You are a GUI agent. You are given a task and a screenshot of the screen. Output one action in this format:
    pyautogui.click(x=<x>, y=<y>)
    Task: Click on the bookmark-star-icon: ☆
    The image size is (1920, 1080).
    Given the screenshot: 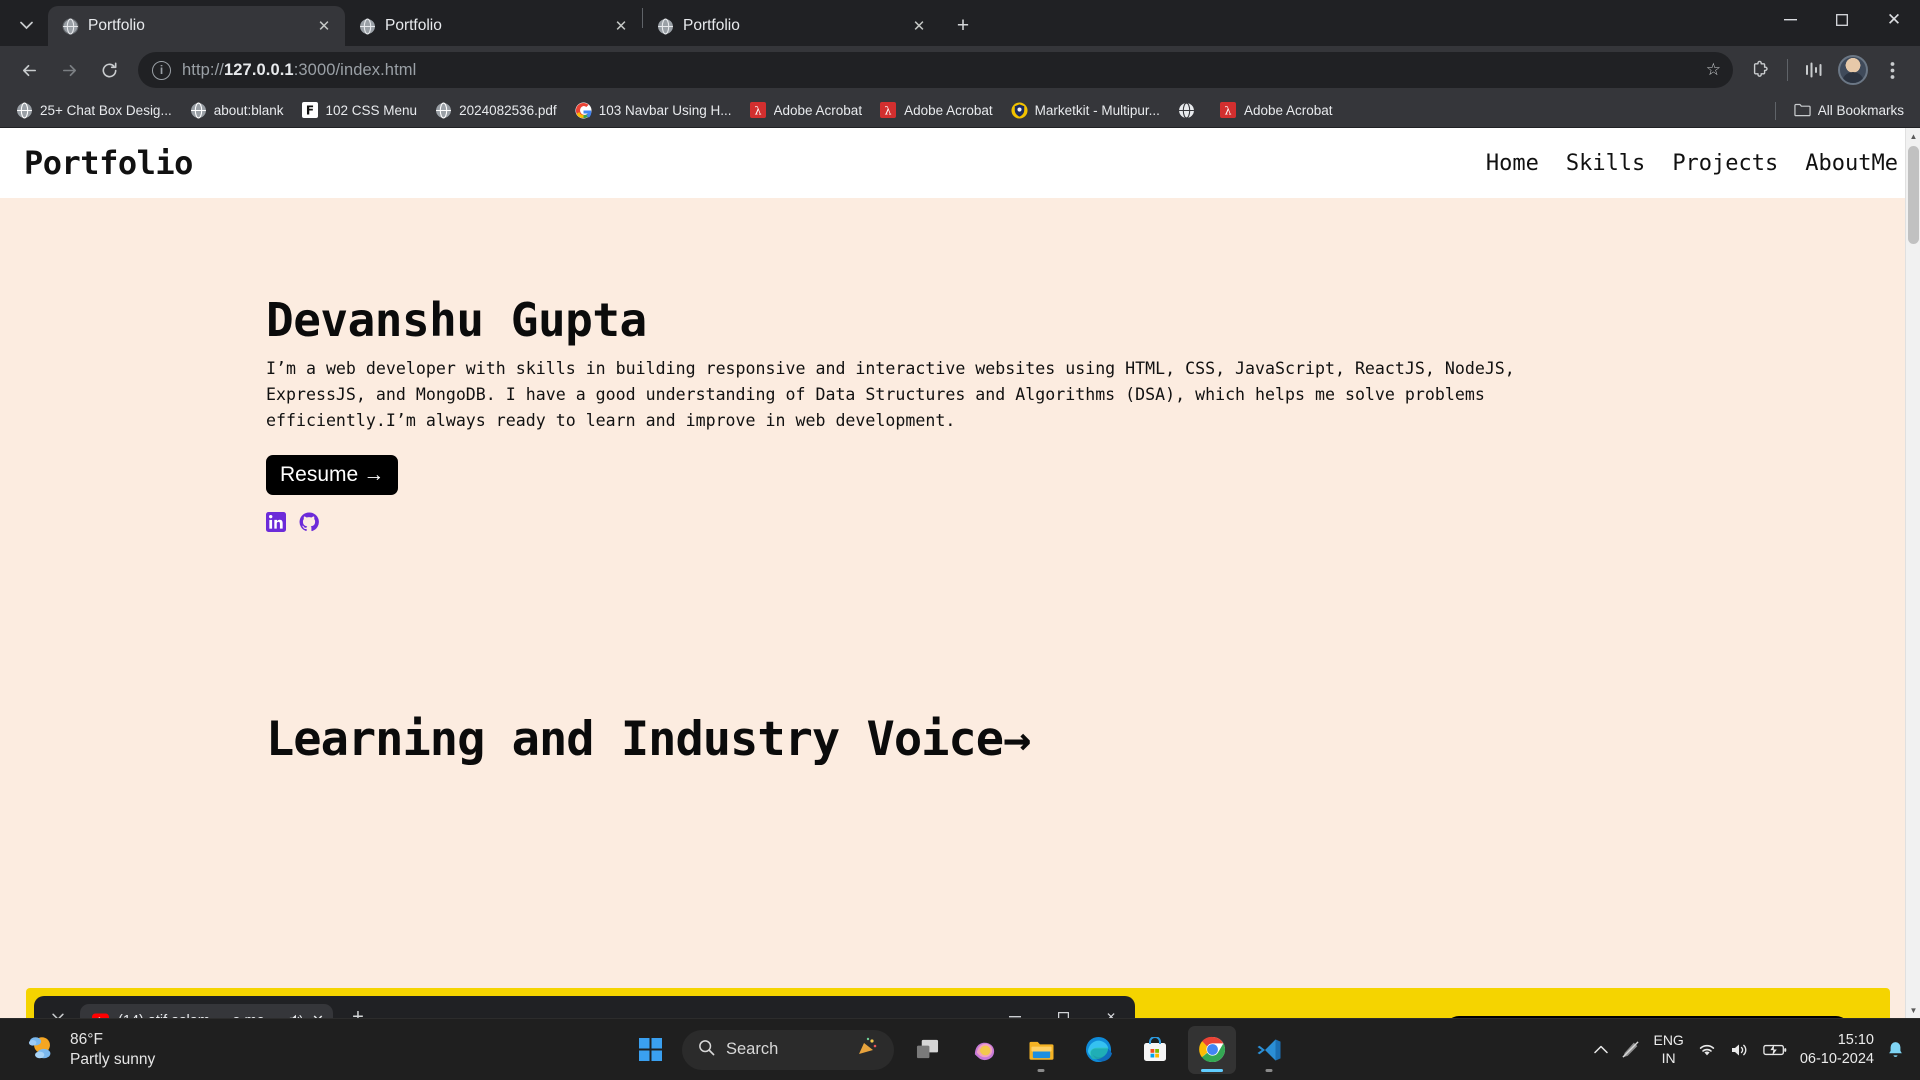 What is the action you would take?
    pyautogui.click(x=1713, y=70)
    